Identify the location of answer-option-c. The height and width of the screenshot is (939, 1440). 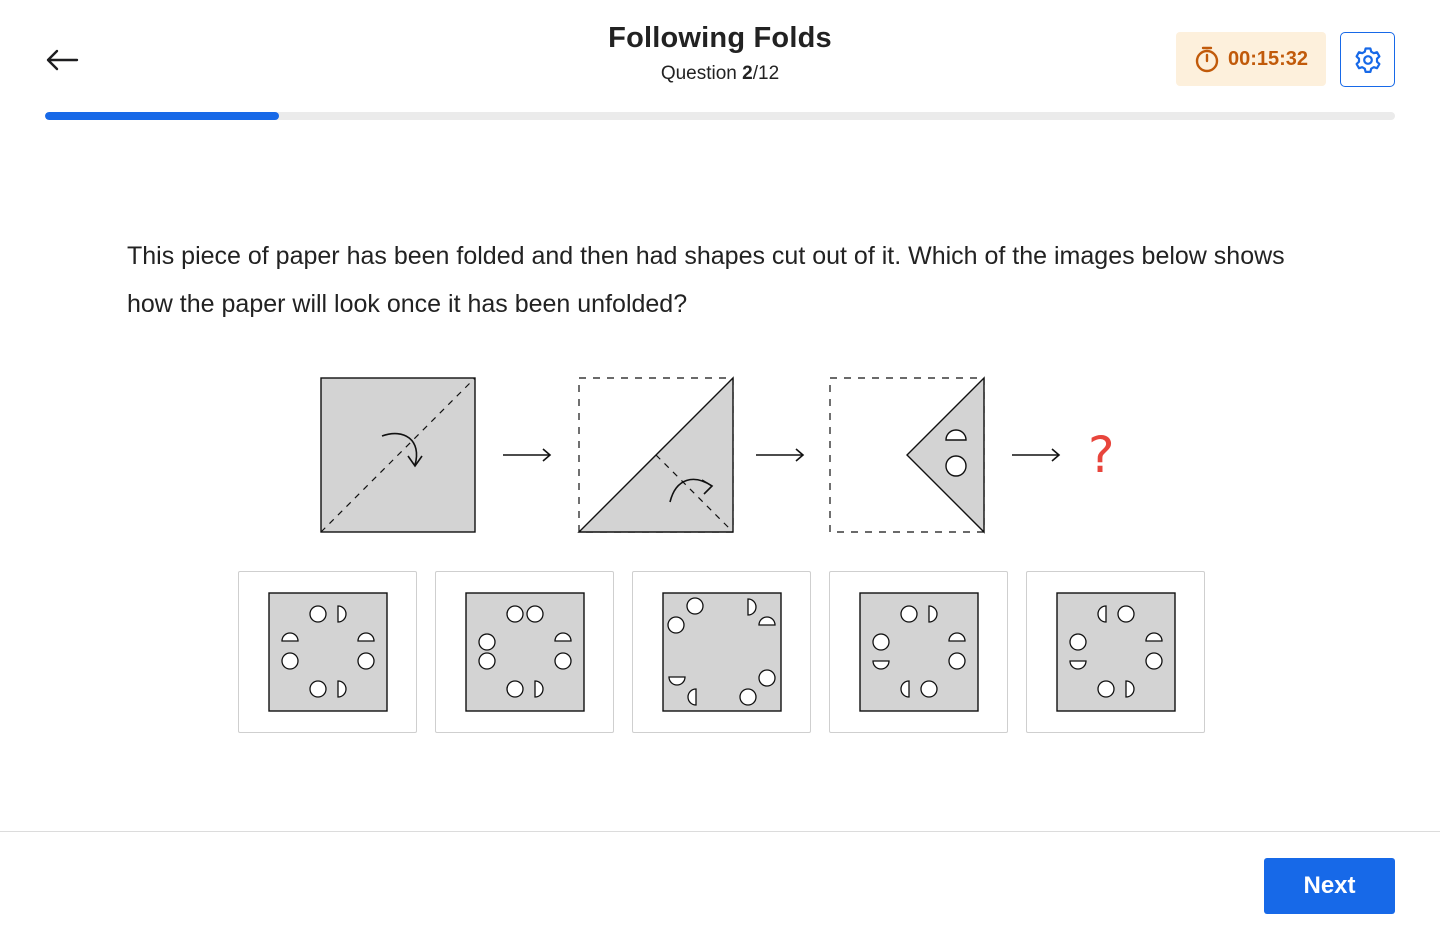
(721, 652).